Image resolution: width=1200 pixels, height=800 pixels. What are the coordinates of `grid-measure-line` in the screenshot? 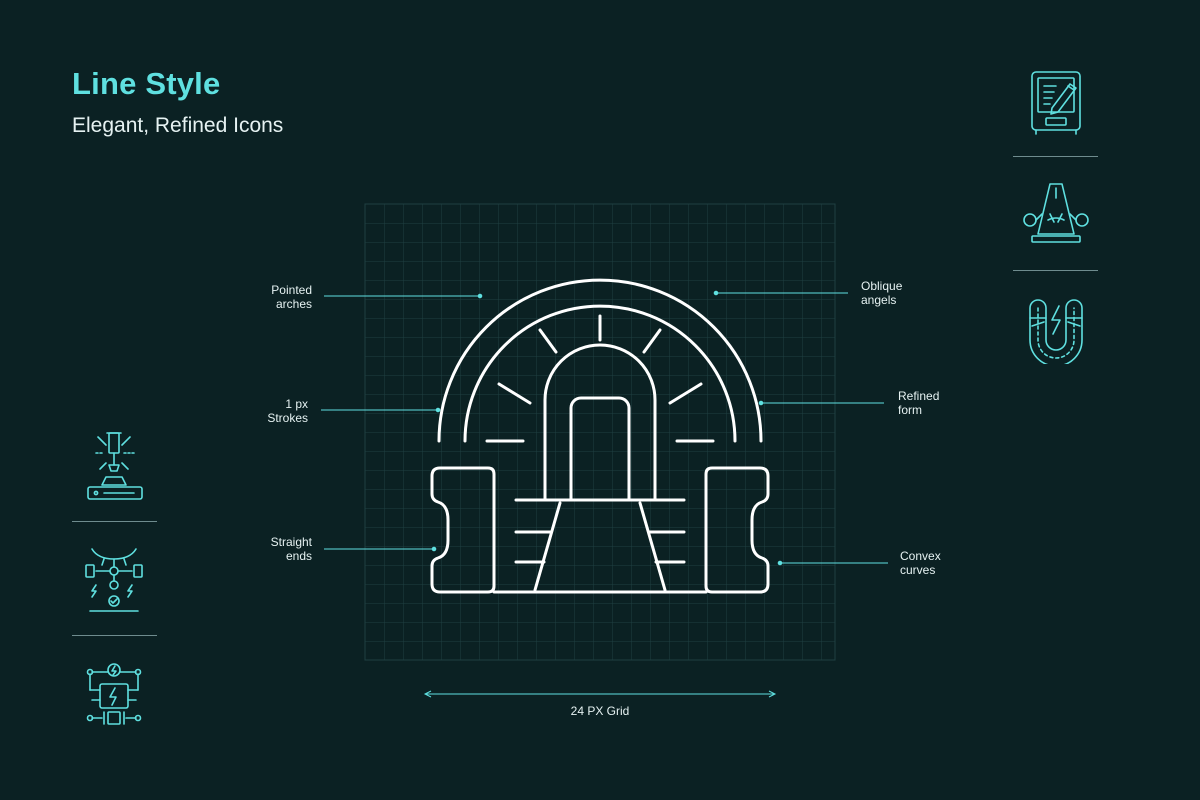 It's located at (600, 694).